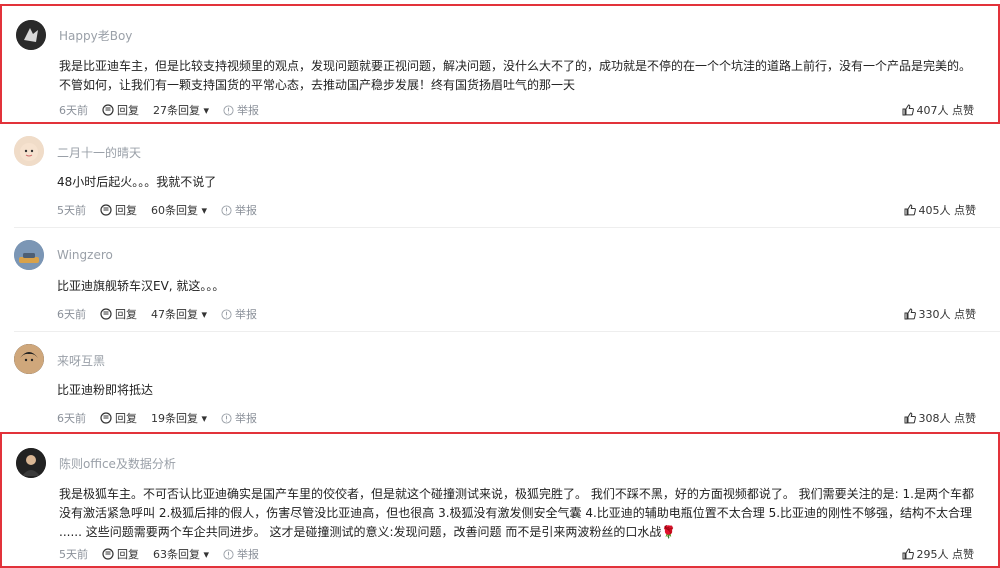 This screenshot has width=1000, height=568. I want to click on reply-count: 47条回复, so click(174, 314).